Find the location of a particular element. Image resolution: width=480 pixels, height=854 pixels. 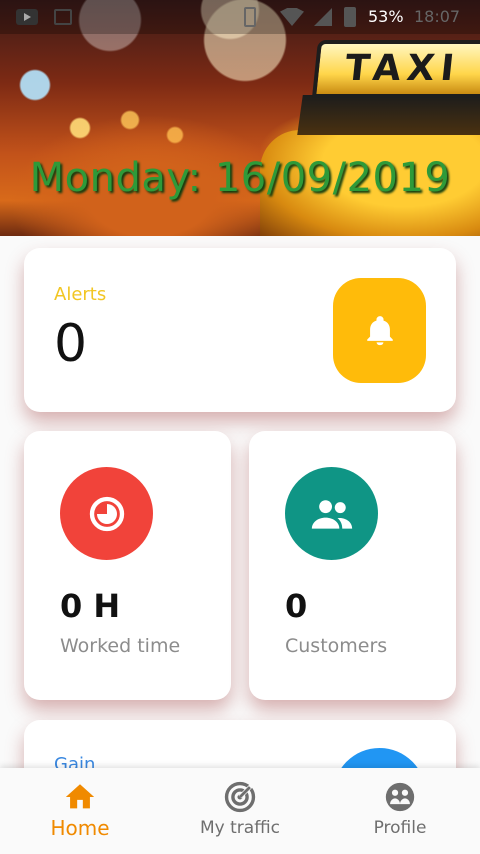

worked-time-icon-circle is located at coordinates (106, 513).